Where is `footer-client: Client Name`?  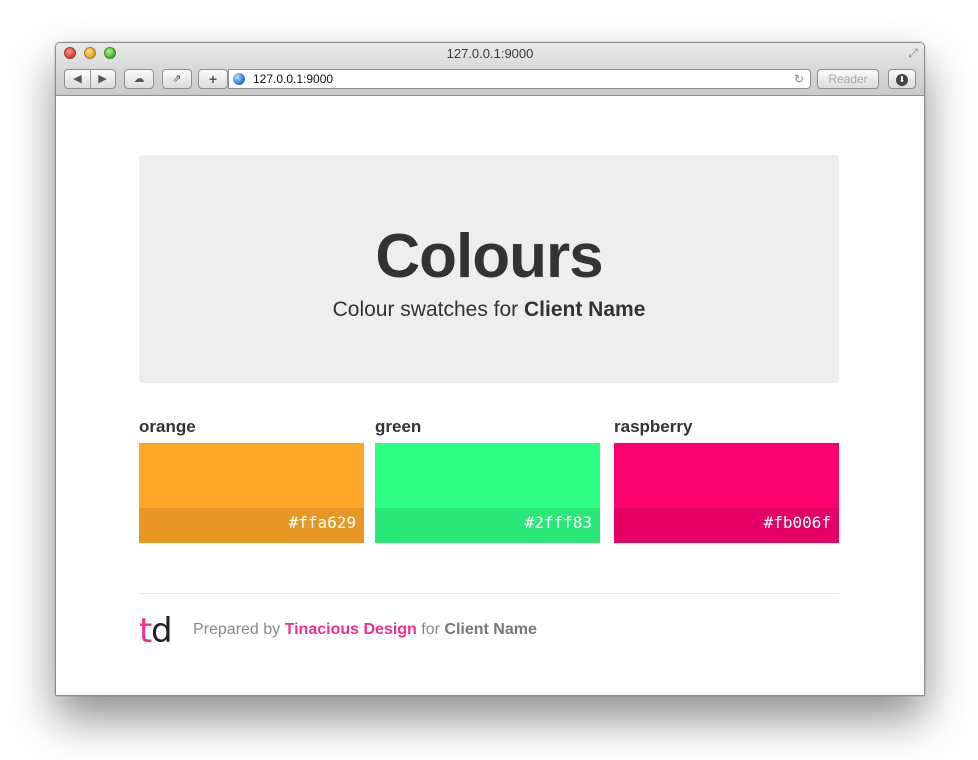
footer-client: Client Name is located at coordinates (490, 629).